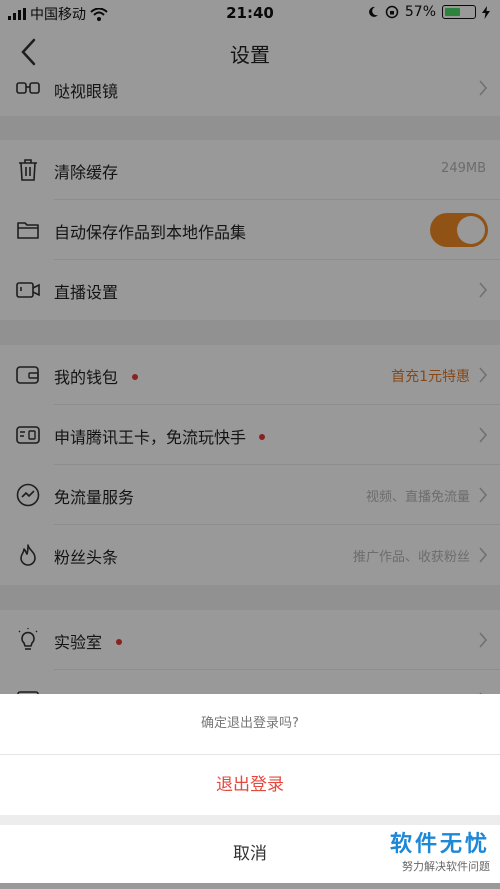 The image size is (500, 889). I want to click on watermark-subtitle: 努力解决软件问题, so click(446, 866).